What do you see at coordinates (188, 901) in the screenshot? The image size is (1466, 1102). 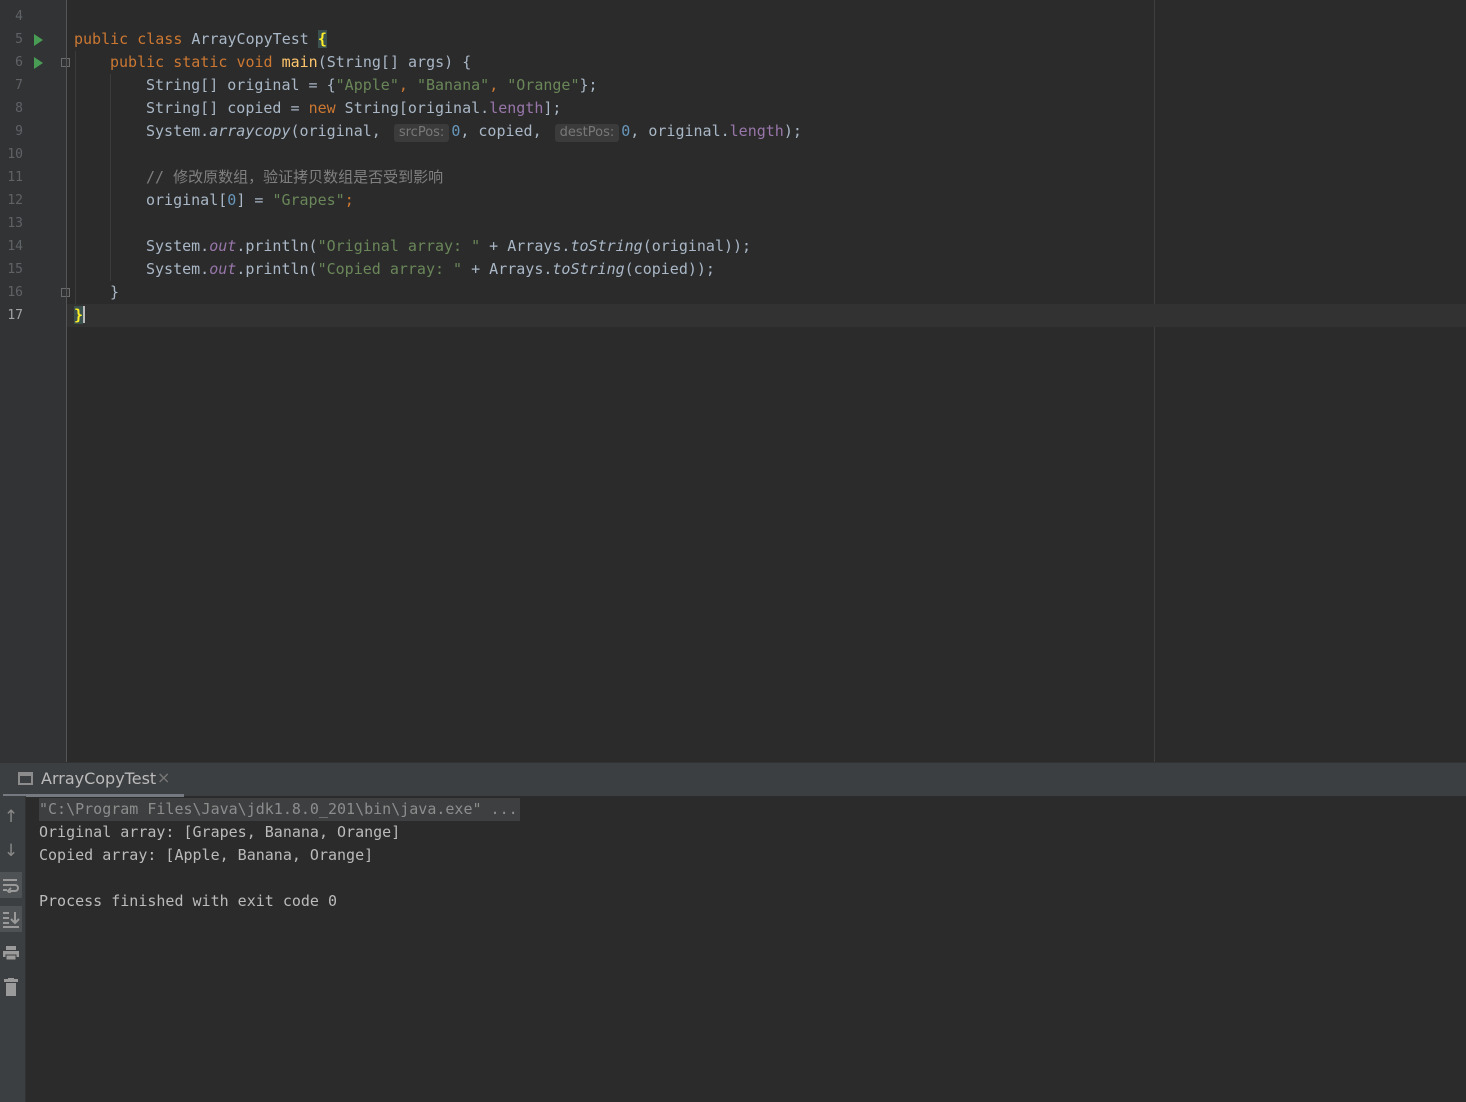 I see `console-line: Process finished with exit code 0` at bounding box center [188, 901].